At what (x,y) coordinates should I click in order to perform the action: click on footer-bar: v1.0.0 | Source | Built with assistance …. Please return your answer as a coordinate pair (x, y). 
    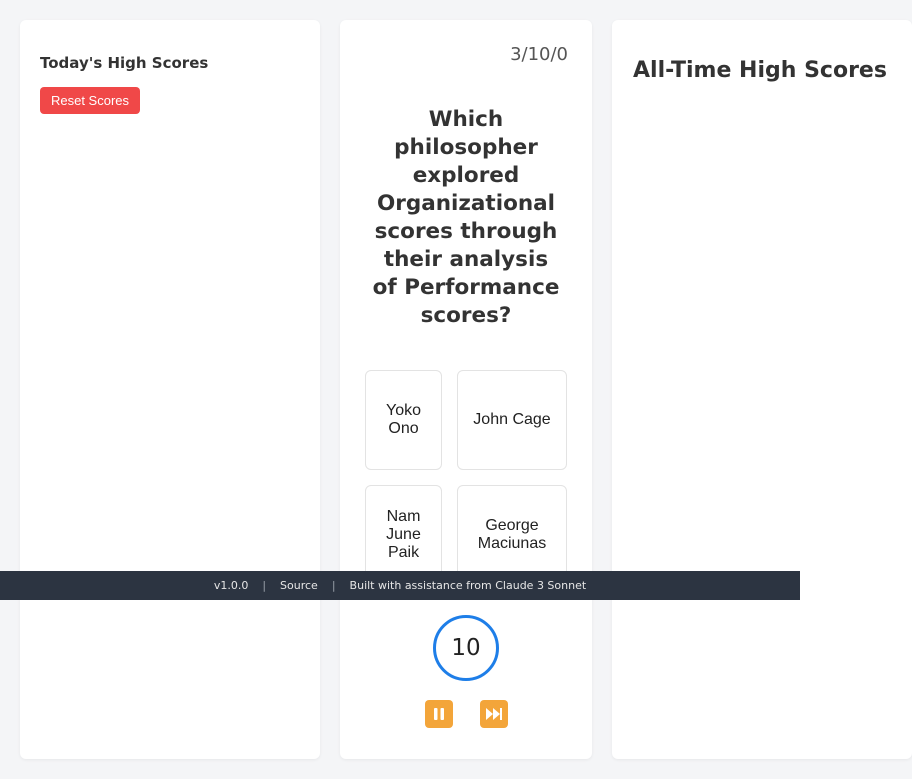
    Looking at the image, I should click on (400, 585).